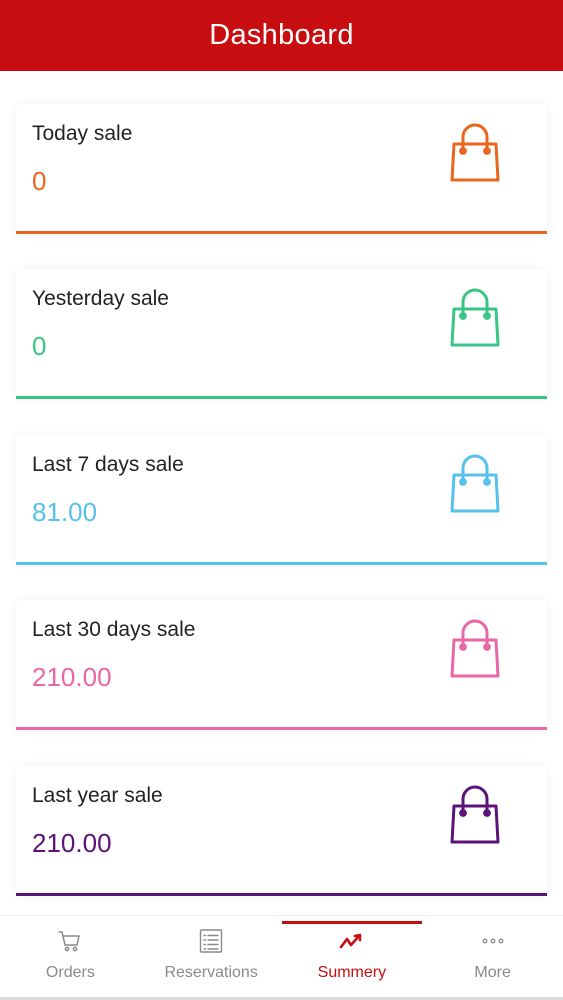 This screenshot has height=1000, width=563. Describe the element at coordinates (493, 941) in the screenshot. I see `more-dots-icon` at that location.